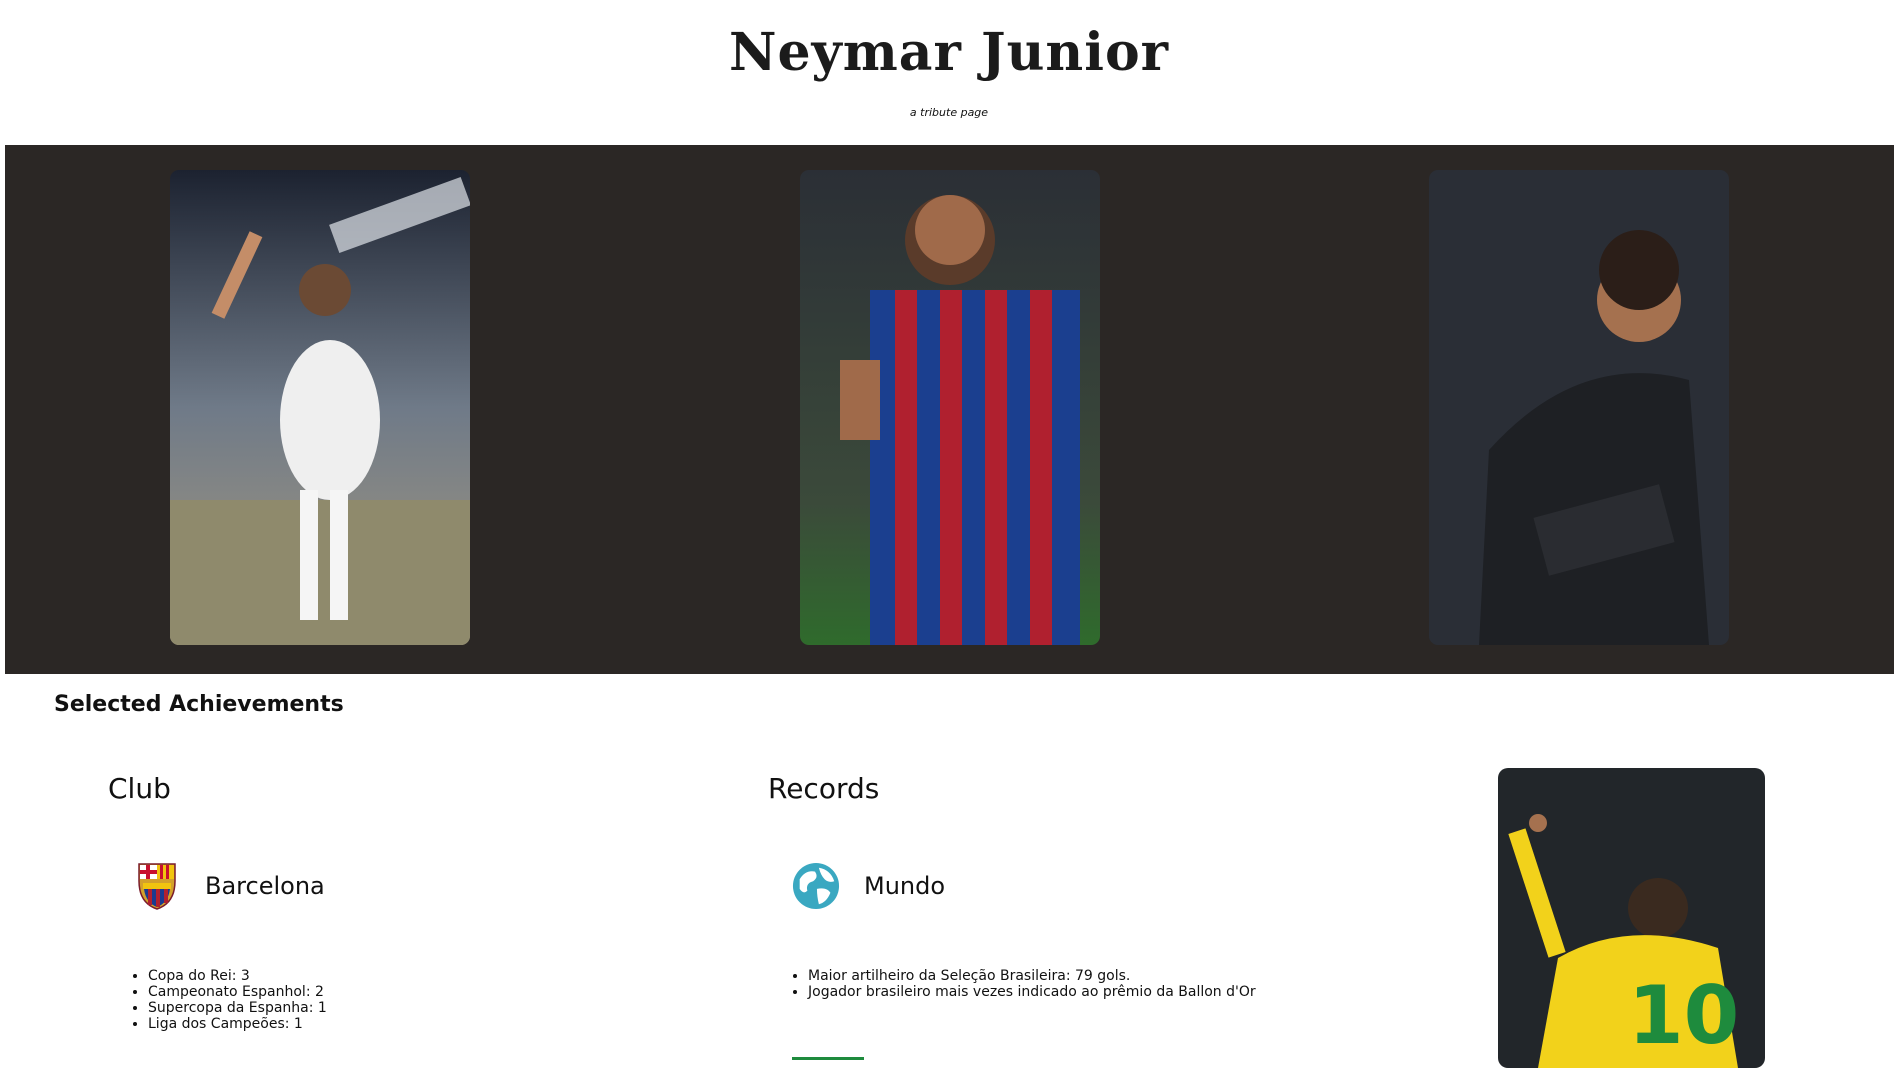 The image size is (1898, 1068). What do you see at coordinates (1579, 407) in the screenshot?
I see `psg-photo` at bounding box center [1579, 407].